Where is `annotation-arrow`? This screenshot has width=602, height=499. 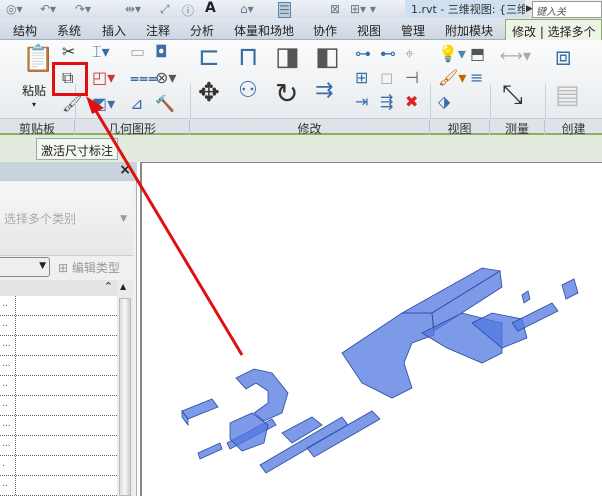
annotation-arrow is located at coordinates (165, 226).